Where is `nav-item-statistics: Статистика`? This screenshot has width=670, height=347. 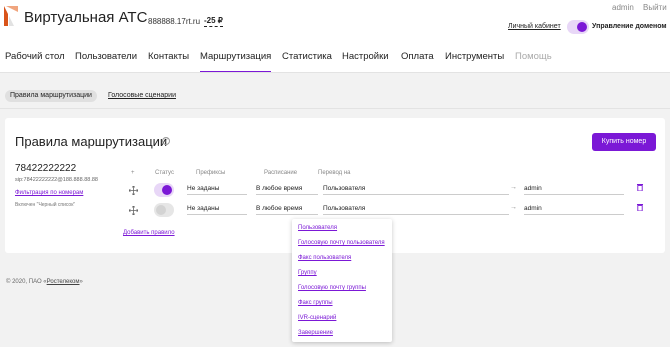 nav-item-statistics: Статистика is located at coordinates (307, 56).